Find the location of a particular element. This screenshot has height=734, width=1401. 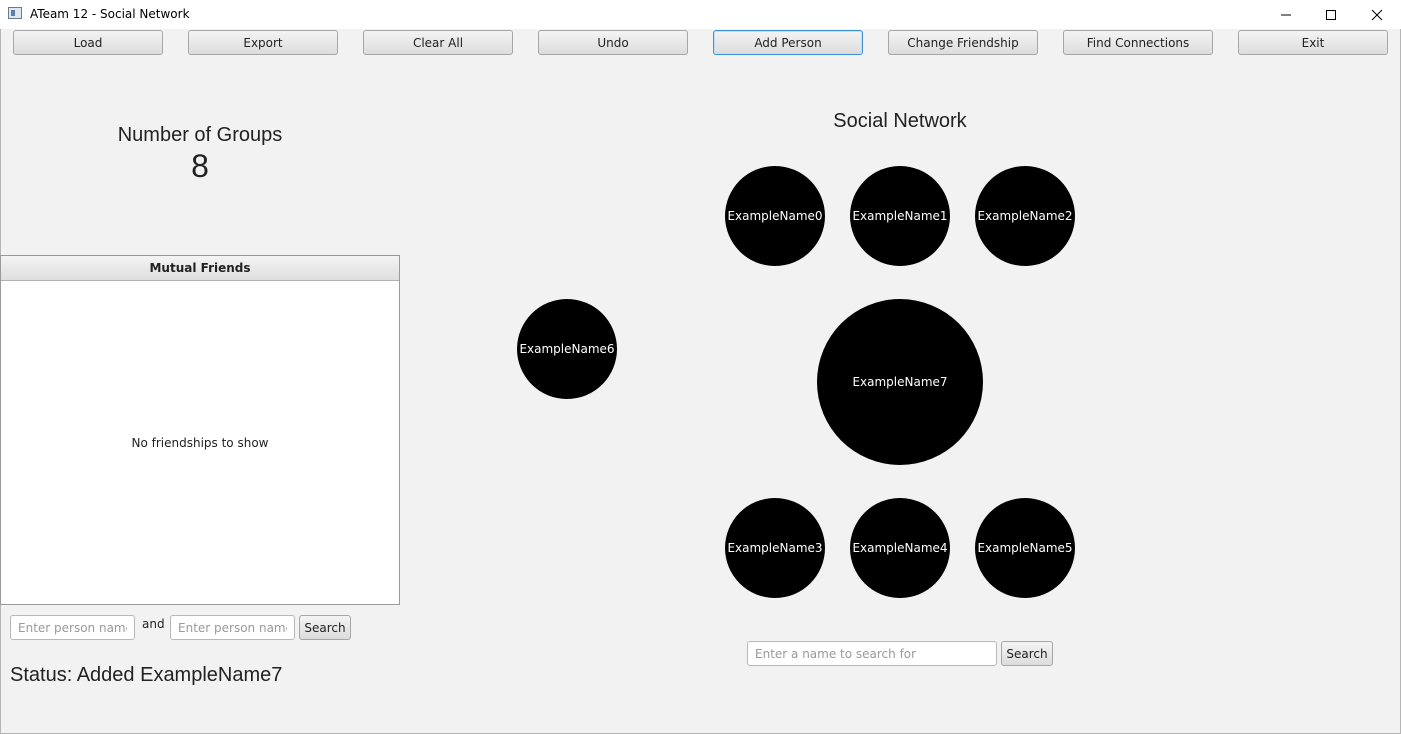

network-search-input is located at coordinates (872, 653).